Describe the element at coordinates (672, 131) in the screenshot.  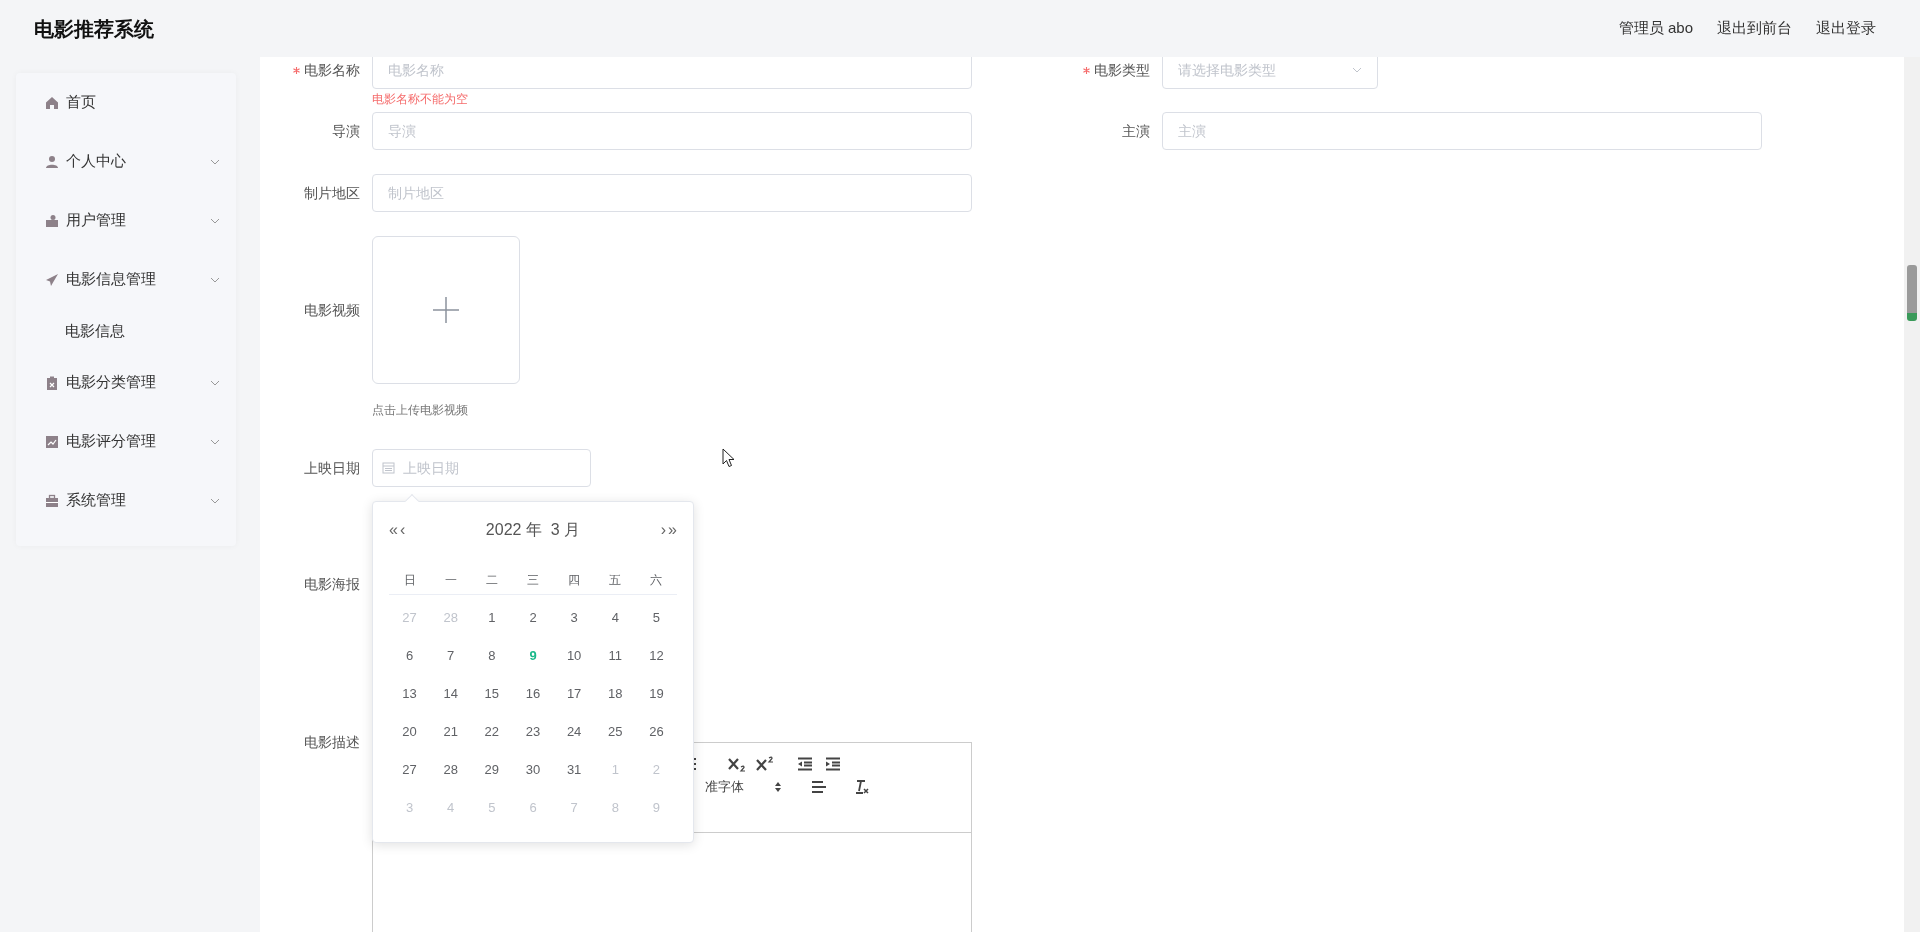
I see `input-field: 导演` at that location.